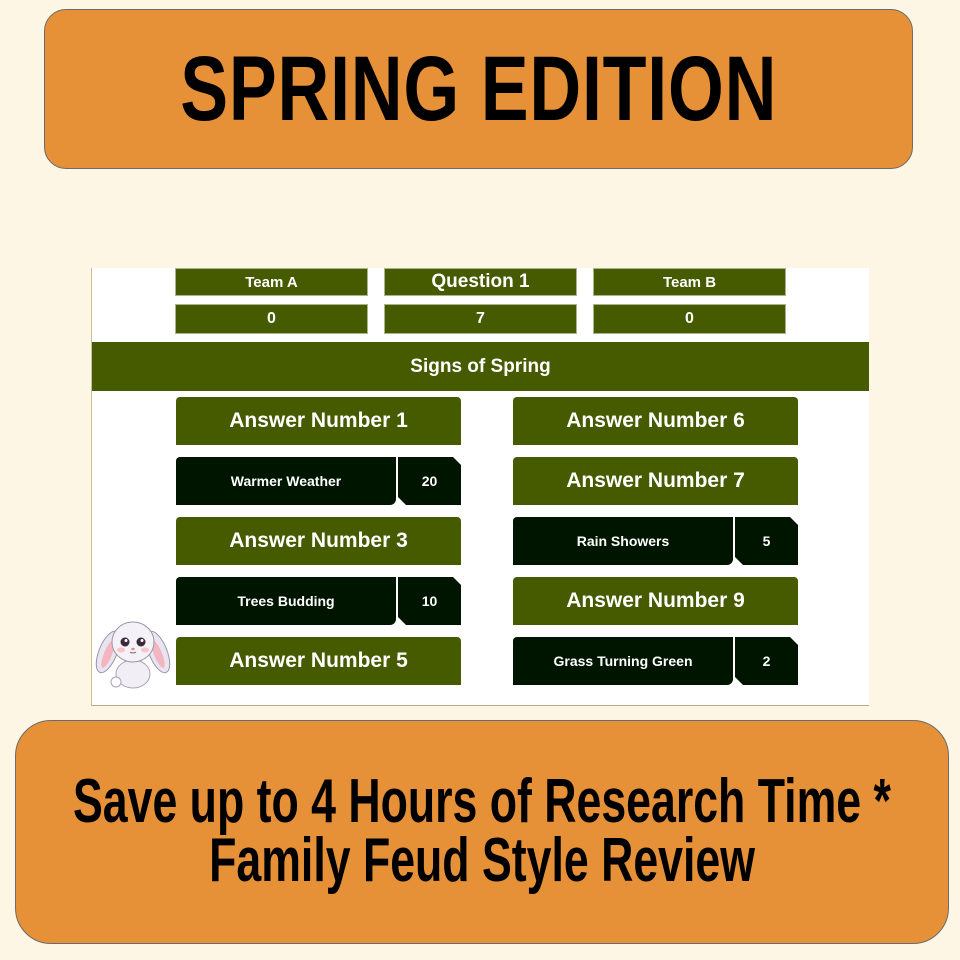  What do you see at coordinates (318, 661) in the screenshot?
I see `answer-tile-5: Answer Number 5` at bounding box center [318, 661].